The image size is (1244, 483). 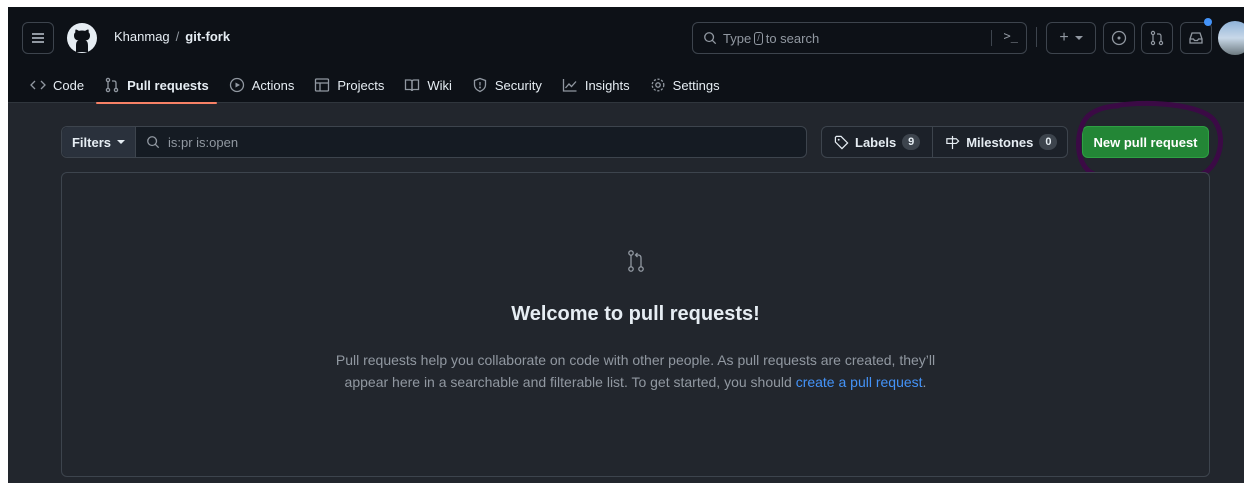 I want to click on table-icon, so click(x=322, y=85).